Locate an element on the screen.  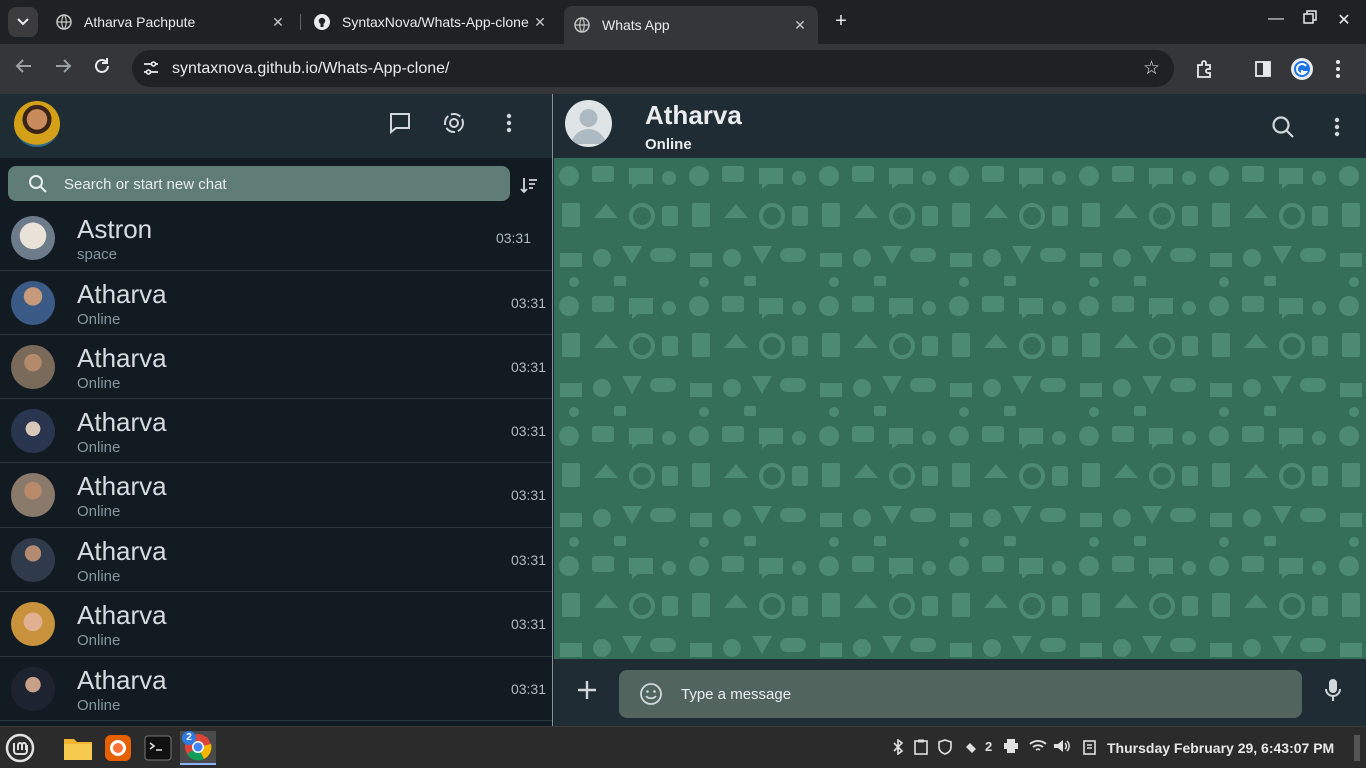
filter-icon is located at coordinates (529, 185).